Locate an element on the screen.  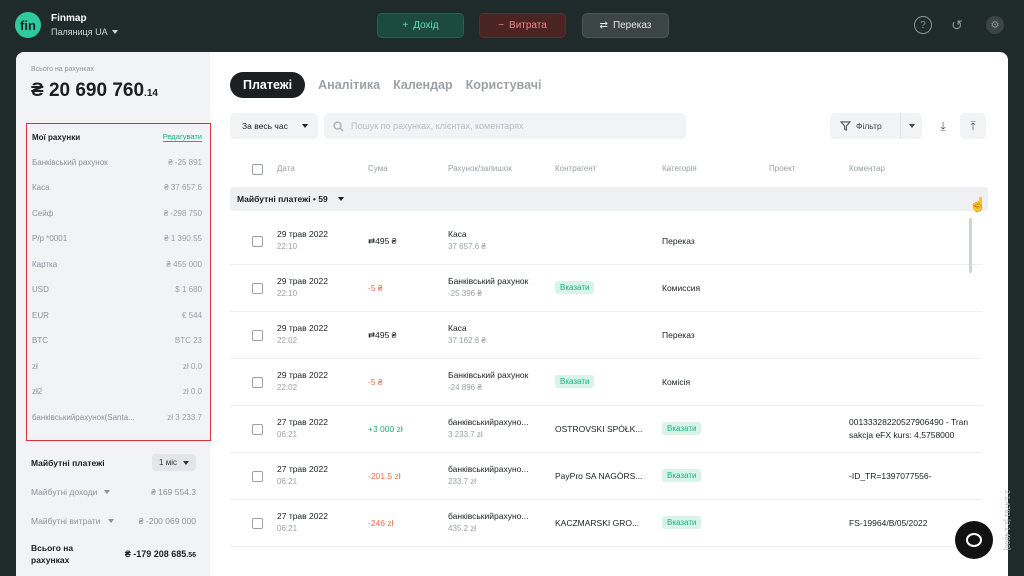
total-balance-decimal: .14 is located at coordinates (151, 93).